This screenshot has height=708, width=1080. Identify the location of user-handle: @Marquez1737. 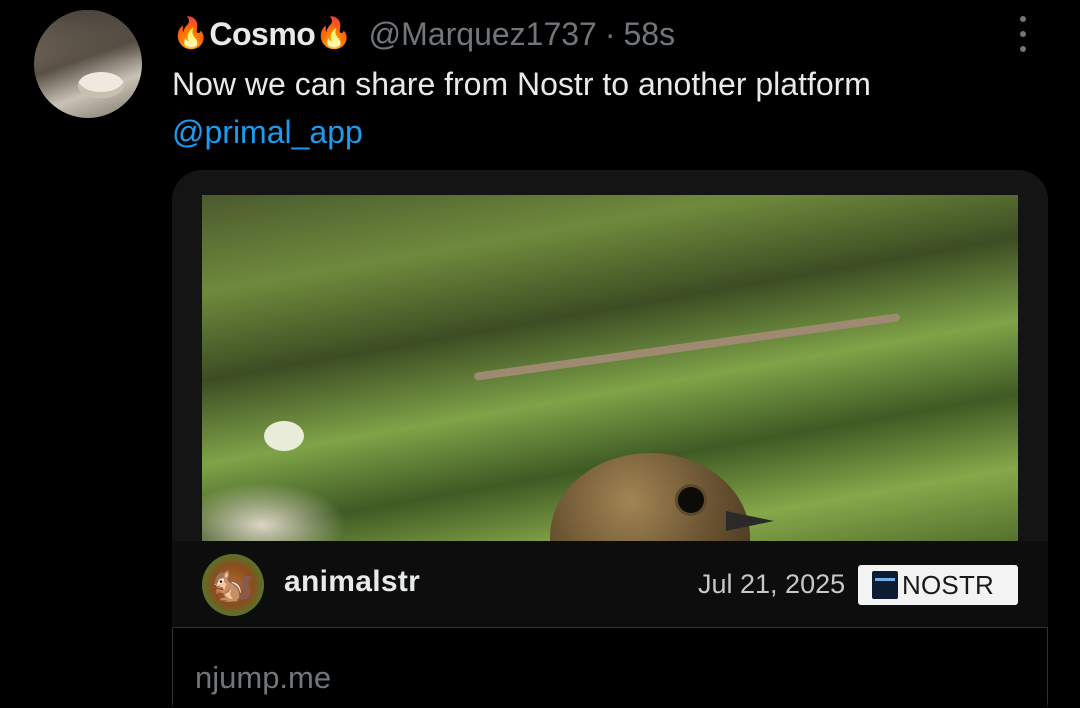
(483, 34).